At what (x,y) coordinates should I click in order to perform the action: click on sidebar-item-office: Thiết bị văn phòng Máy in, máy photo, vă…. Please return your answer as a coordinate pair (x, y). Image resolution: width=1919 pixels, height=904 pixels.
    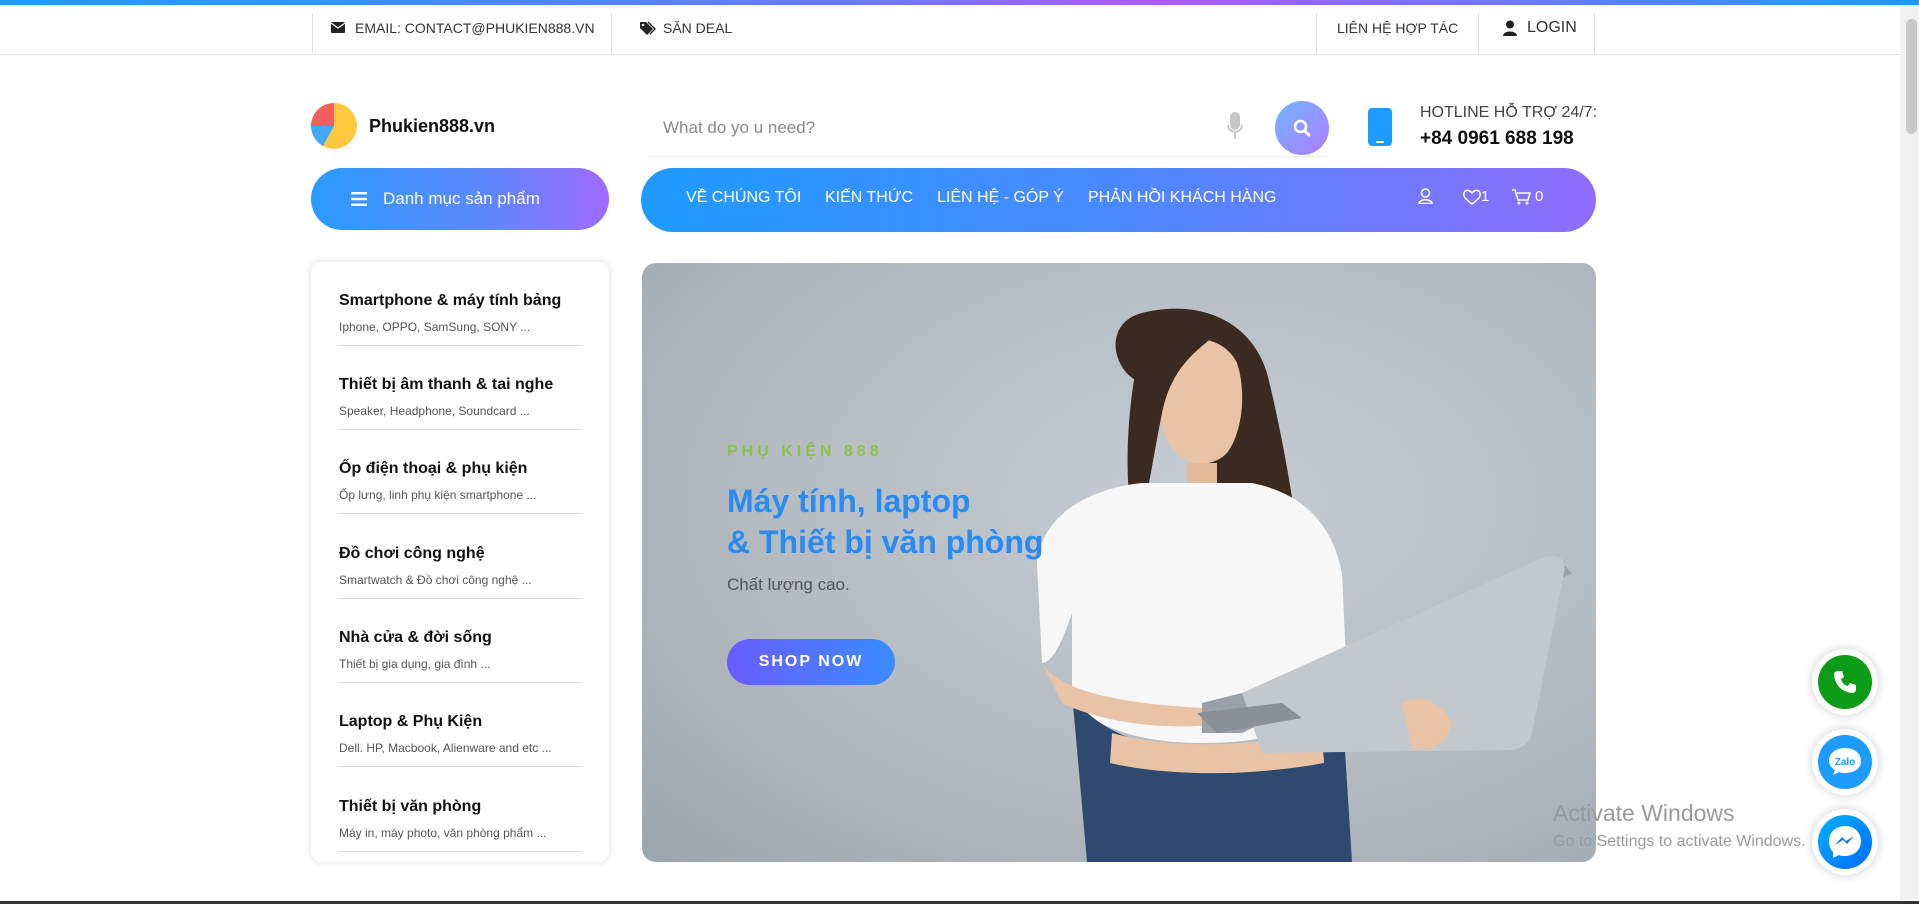
    Looking at the image, I should click on (460, 810).